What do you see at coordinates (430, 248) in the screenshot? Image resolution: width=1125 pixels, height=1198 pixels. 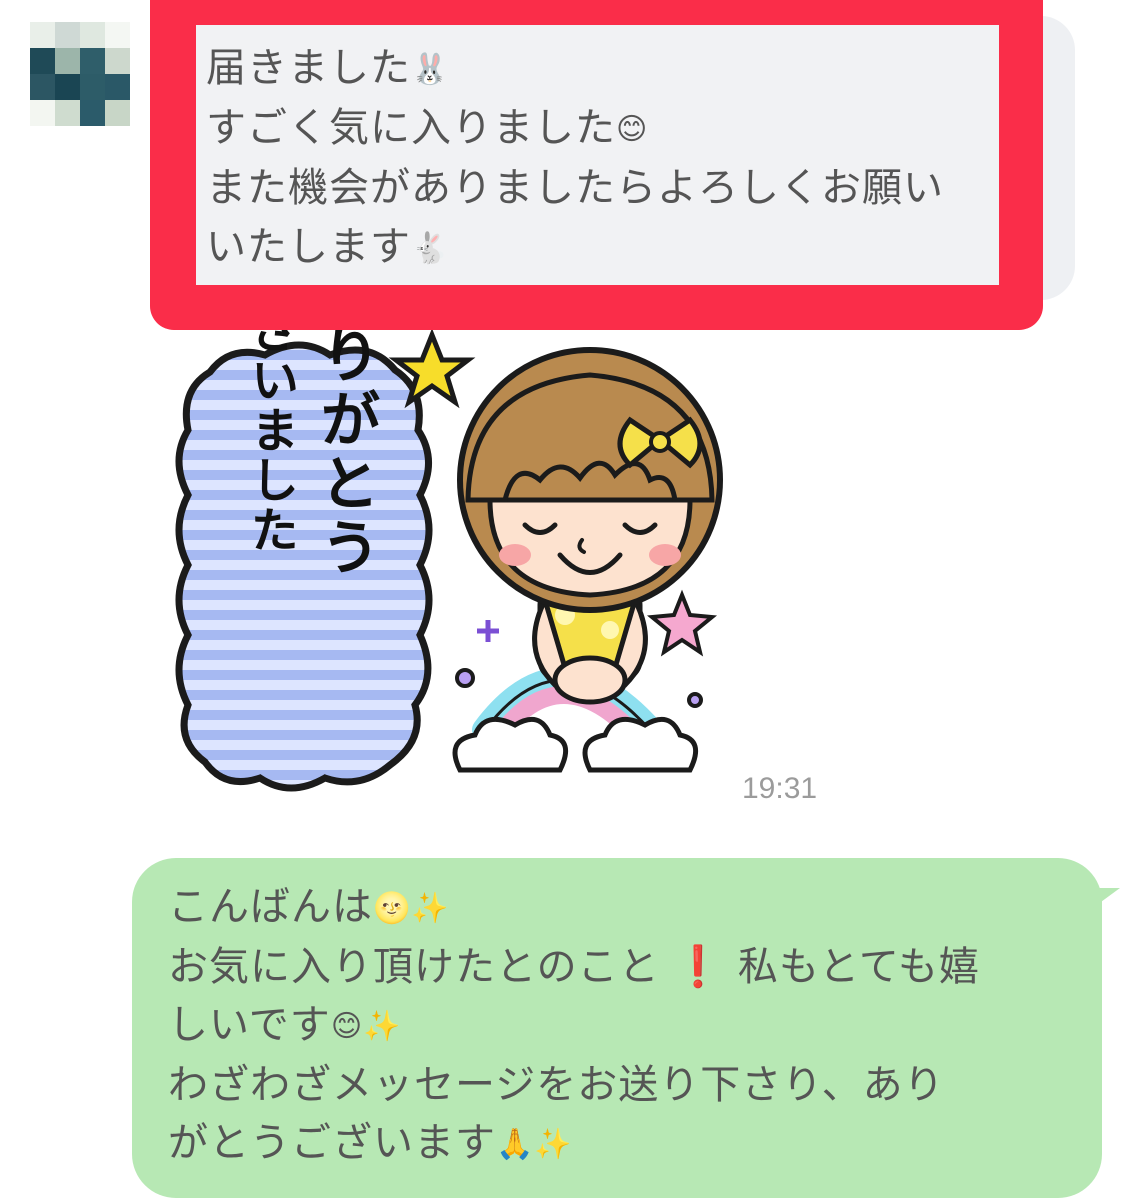 I see `bunny-wave-emoji-icon: 🐇` at bounding box center [430, 248].